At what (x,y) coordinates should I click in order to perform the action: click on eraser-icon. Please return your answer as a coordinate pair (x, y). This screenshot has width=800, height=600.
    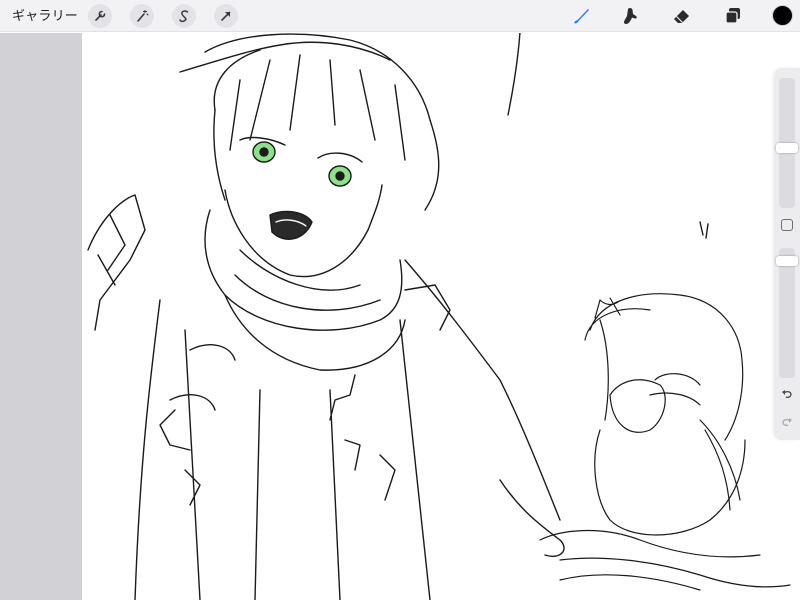
    Looking at the image, I should click on (681, 16).